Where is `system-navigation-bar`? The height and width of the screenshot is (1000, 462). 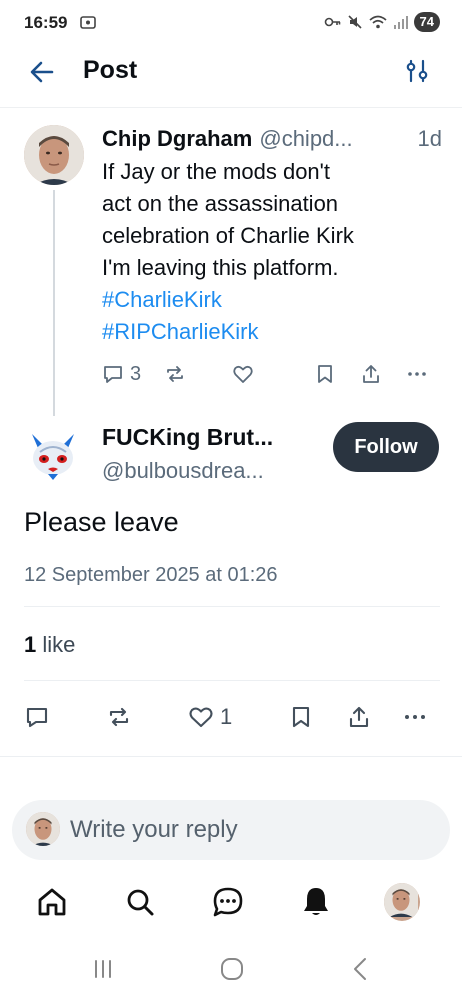
system-navigation-bar is located at coordinates (231, 970).